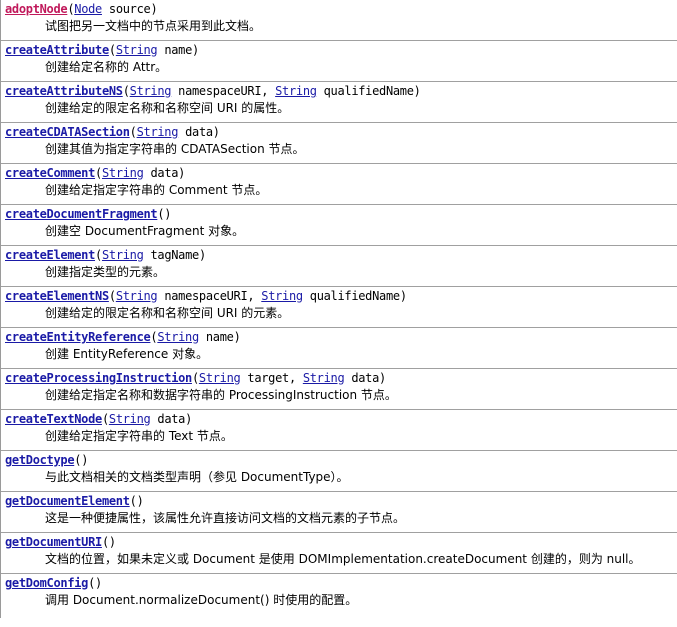  I want to click on method-signature: getDocumentElement(), so click(74, 501).